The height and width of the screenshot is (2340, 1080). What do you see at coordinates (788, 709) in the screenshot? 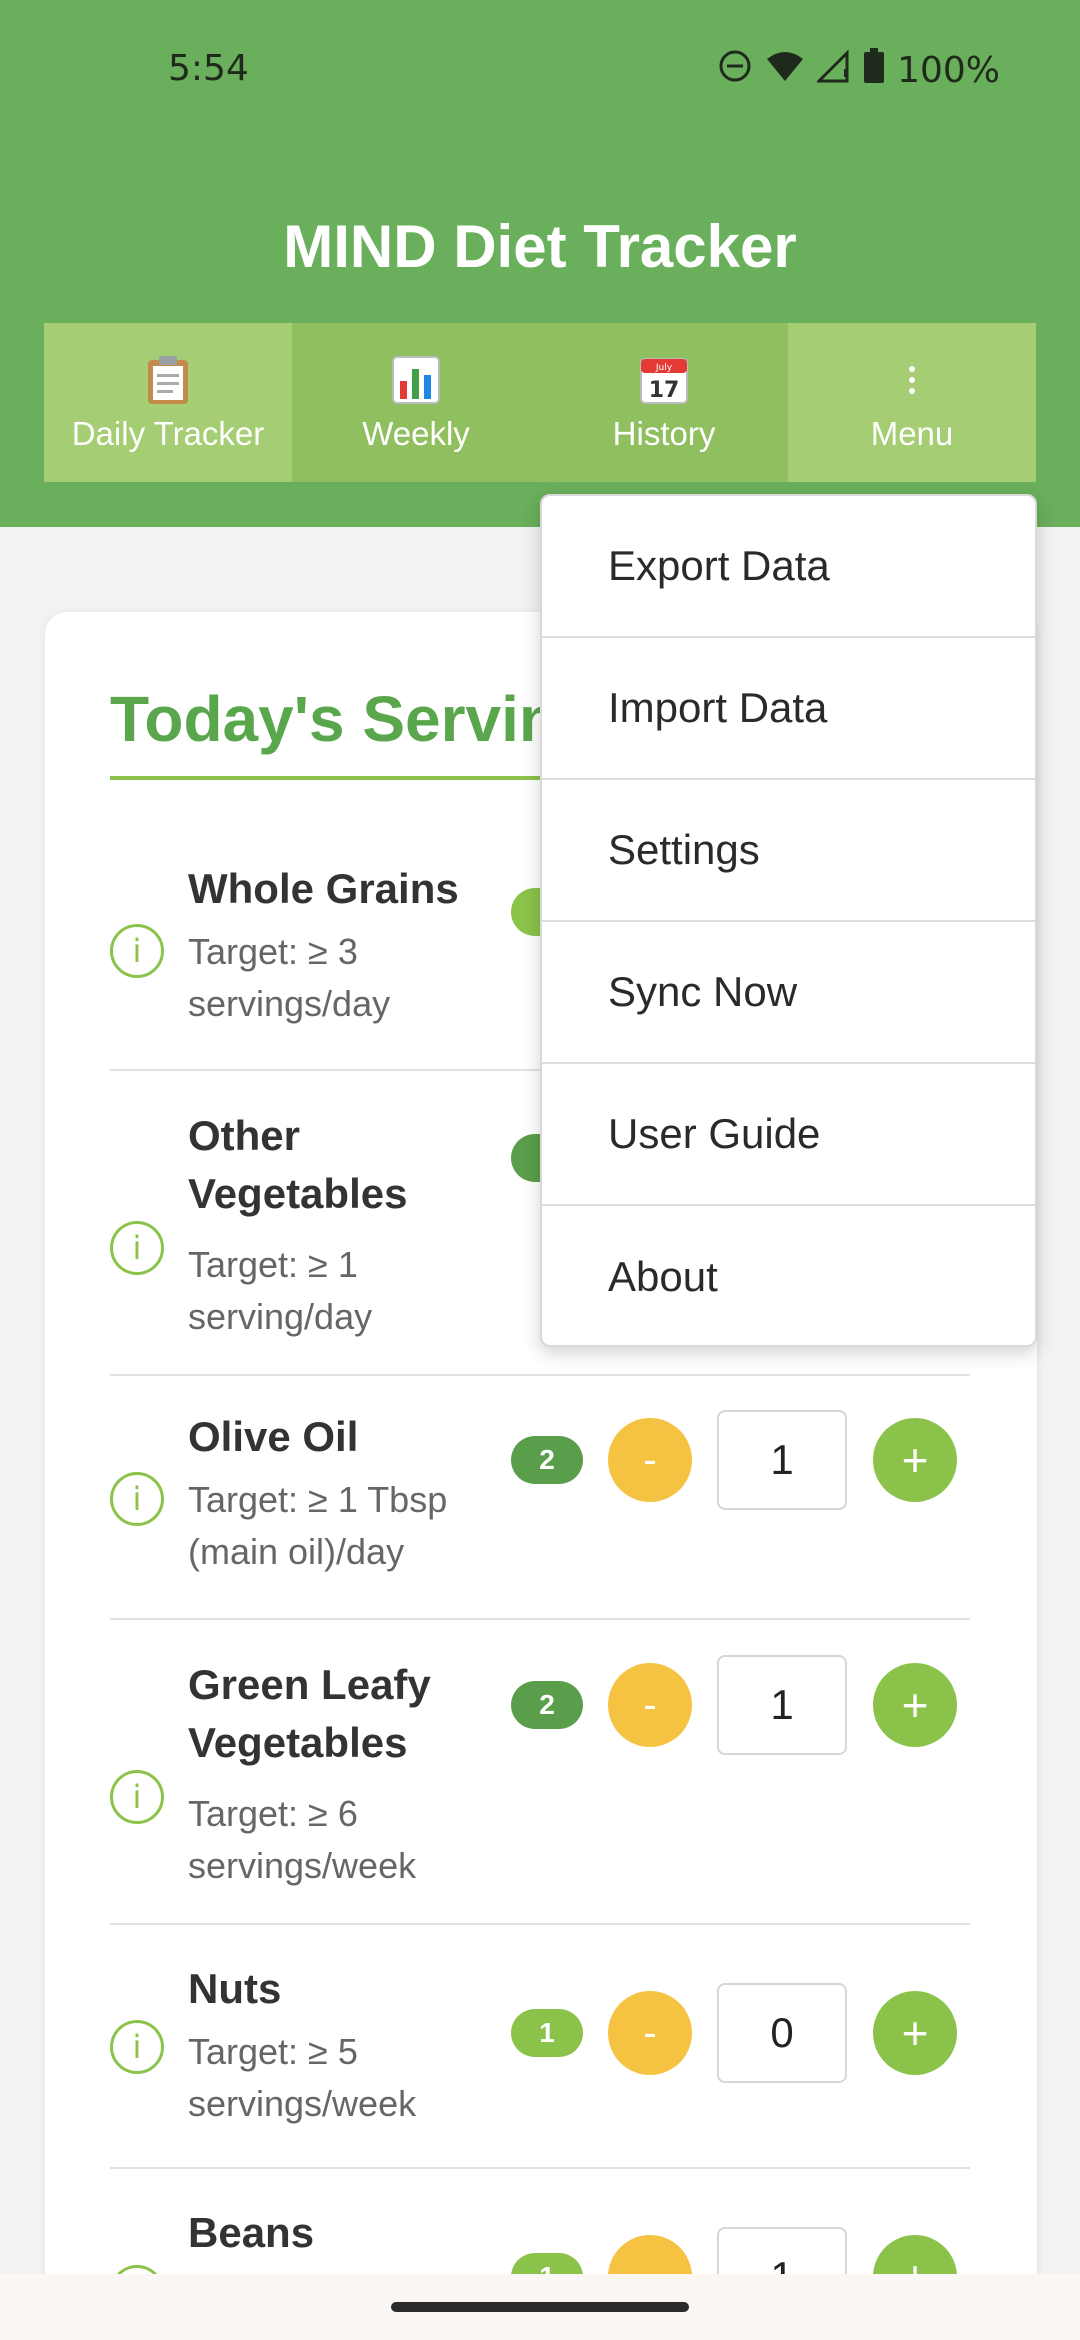
I see `menu-item-import-data: Import Data` at bounding box center [788, 709].